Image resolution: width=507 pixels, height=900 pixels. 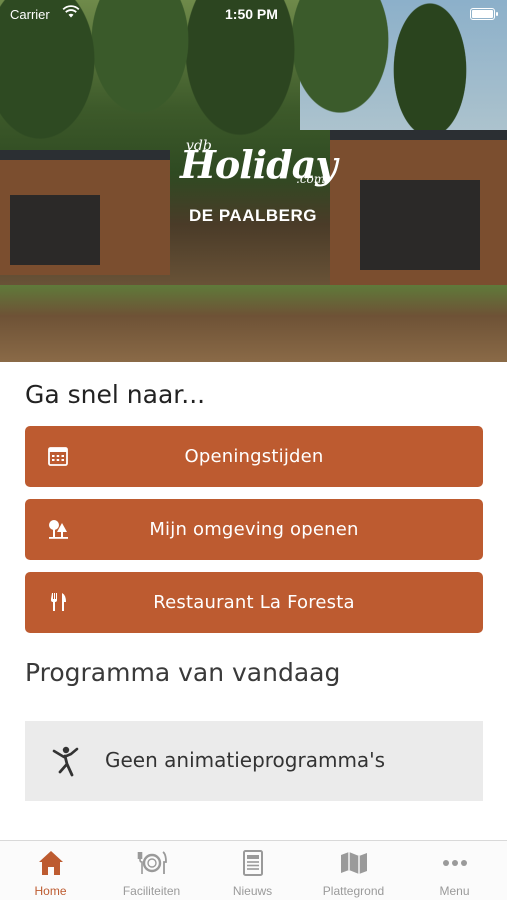 I want to click on program-title: Programma van vandaag, so click(x=183, y=672).